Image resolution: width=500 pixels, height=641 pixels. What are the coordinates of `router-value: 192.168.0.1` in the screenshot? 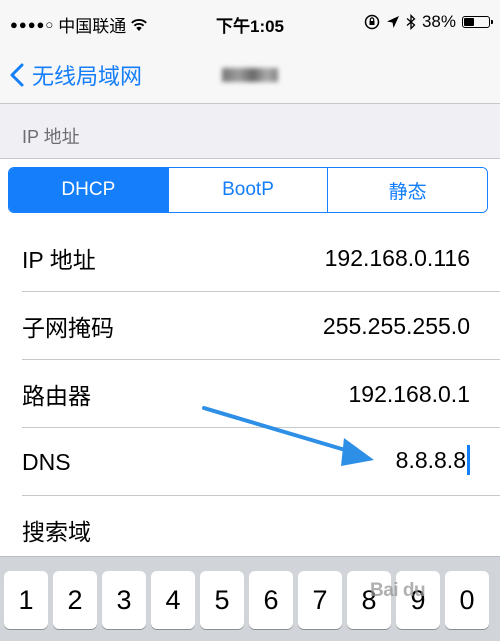 It's located at (409, 393).